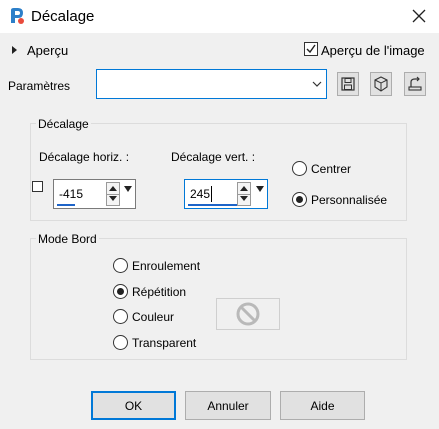  What do you see at coordinates (39, 86) in the screenshot?
I see `parametres-label: Paramètres` at bounding box center [39, 86].